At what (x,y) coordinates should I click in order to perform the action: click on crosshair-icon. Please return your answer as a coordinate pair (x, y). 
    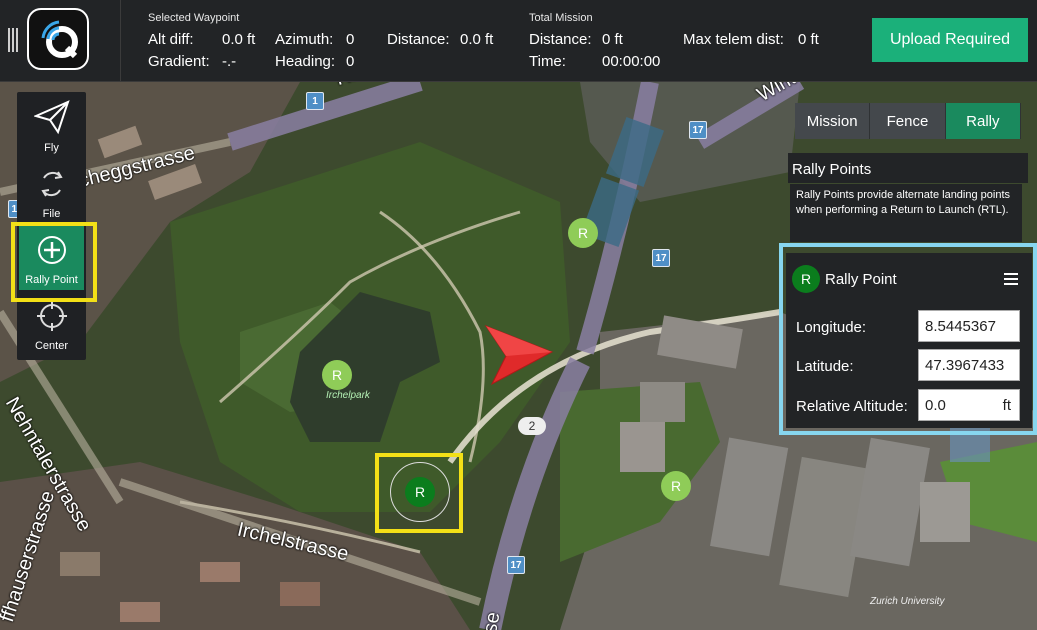
    Looking at the image, I should click on (52, 316).